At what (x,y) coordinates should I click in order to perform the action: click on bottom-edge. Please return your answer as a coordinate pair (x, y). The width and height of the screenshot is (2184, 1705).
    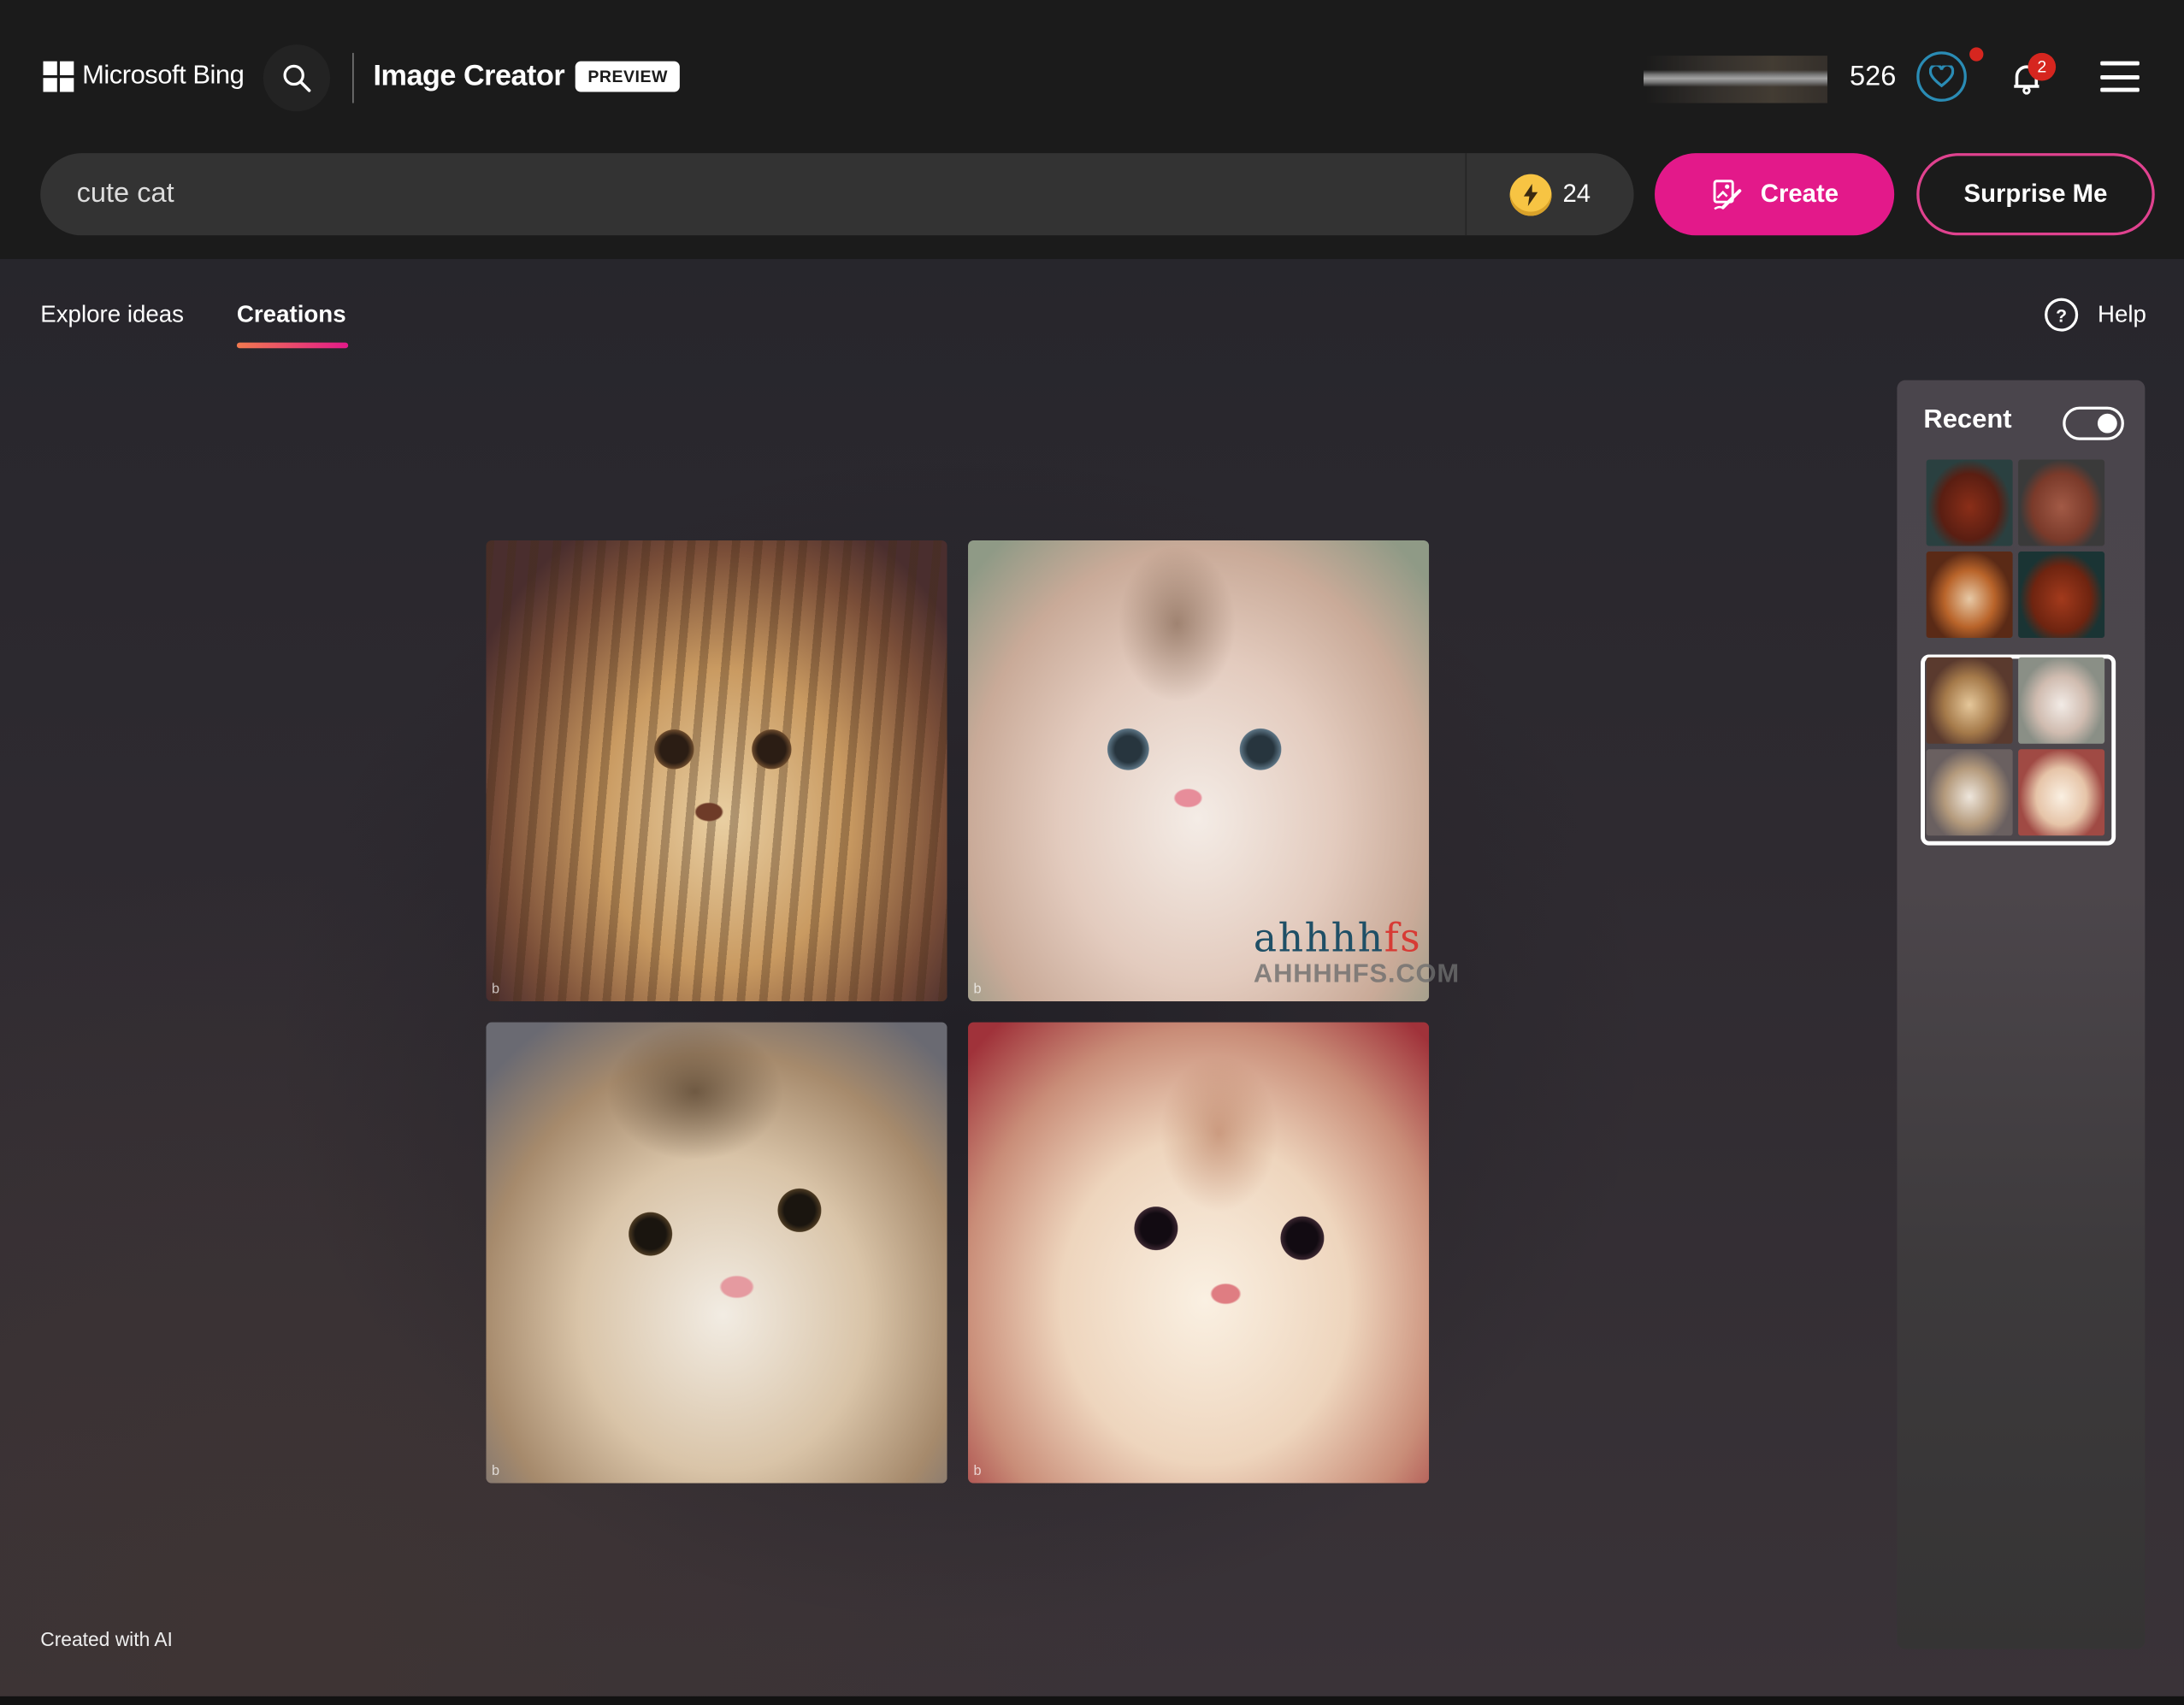
    Looking at the image, I should click on (1092, 1700).